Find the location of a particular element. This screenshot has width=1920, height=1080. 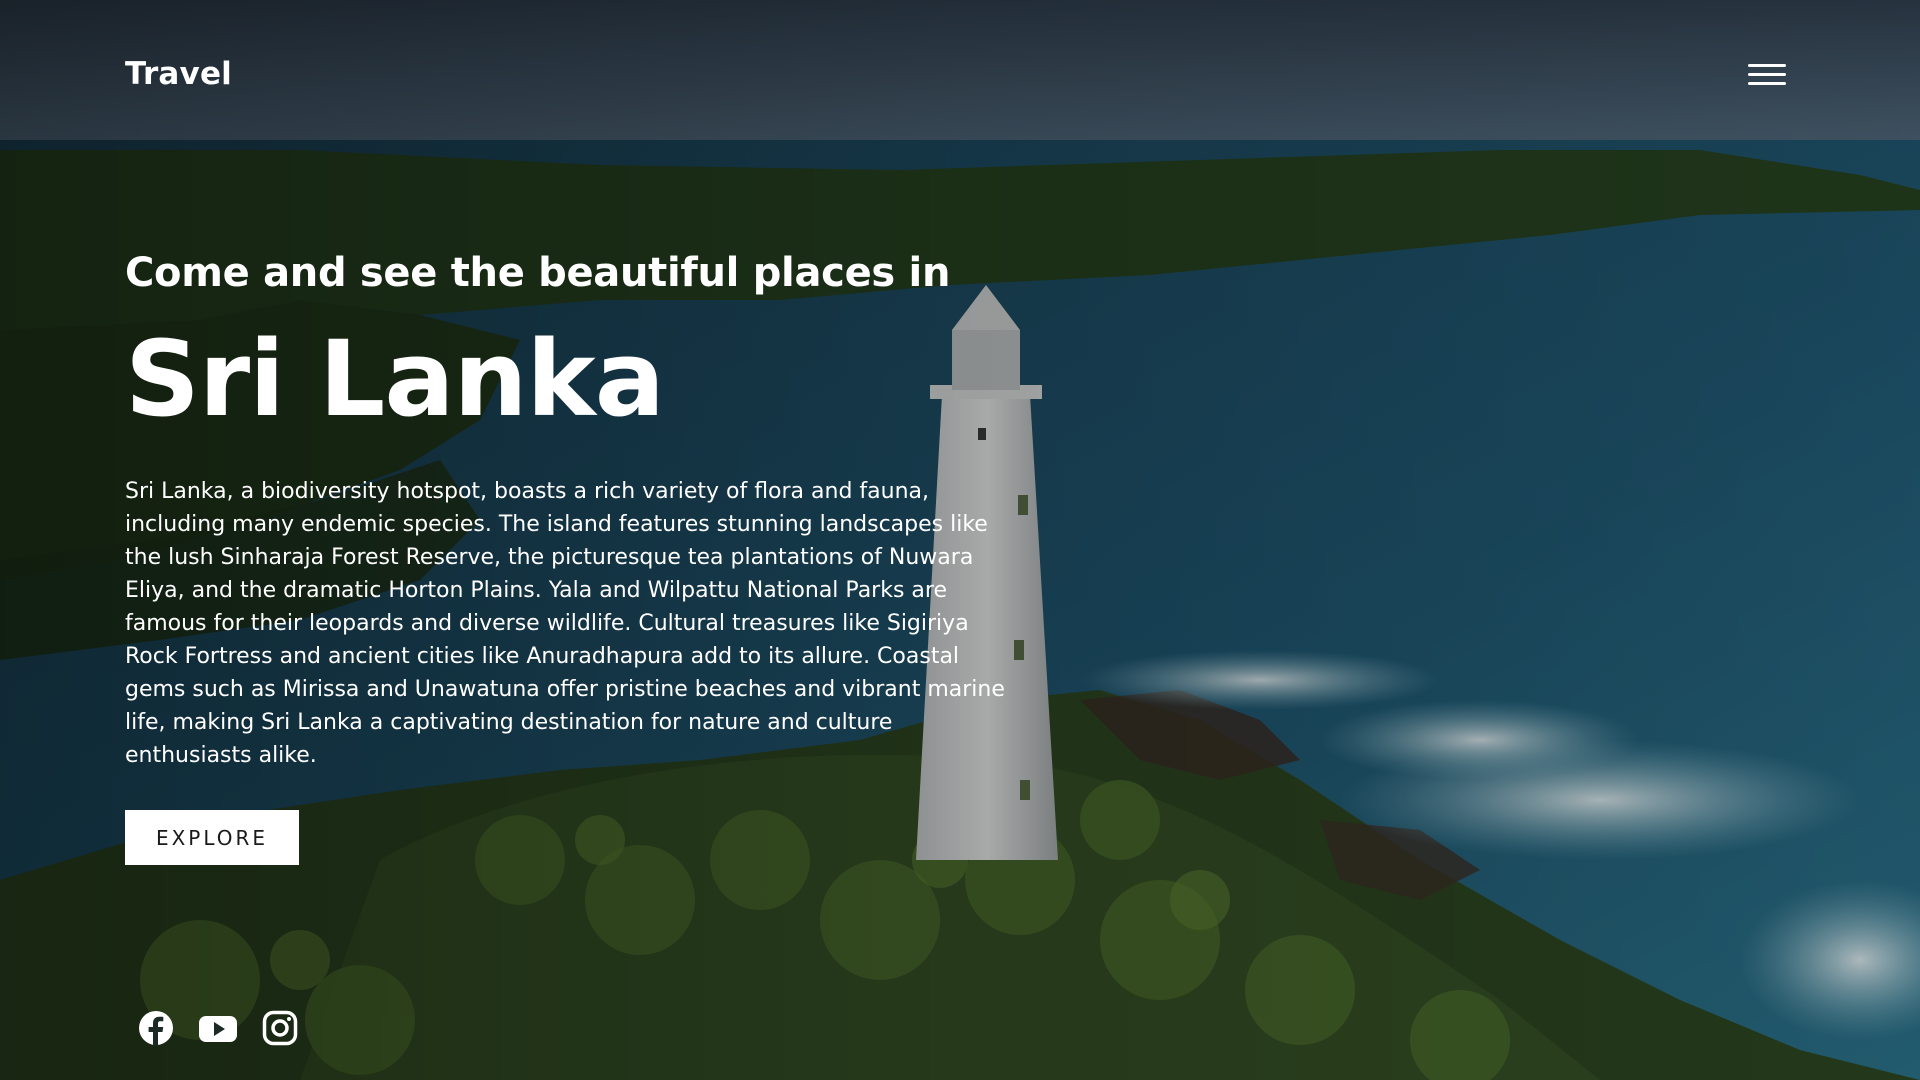

youtube-icon is located at coordinates (218, 1028).